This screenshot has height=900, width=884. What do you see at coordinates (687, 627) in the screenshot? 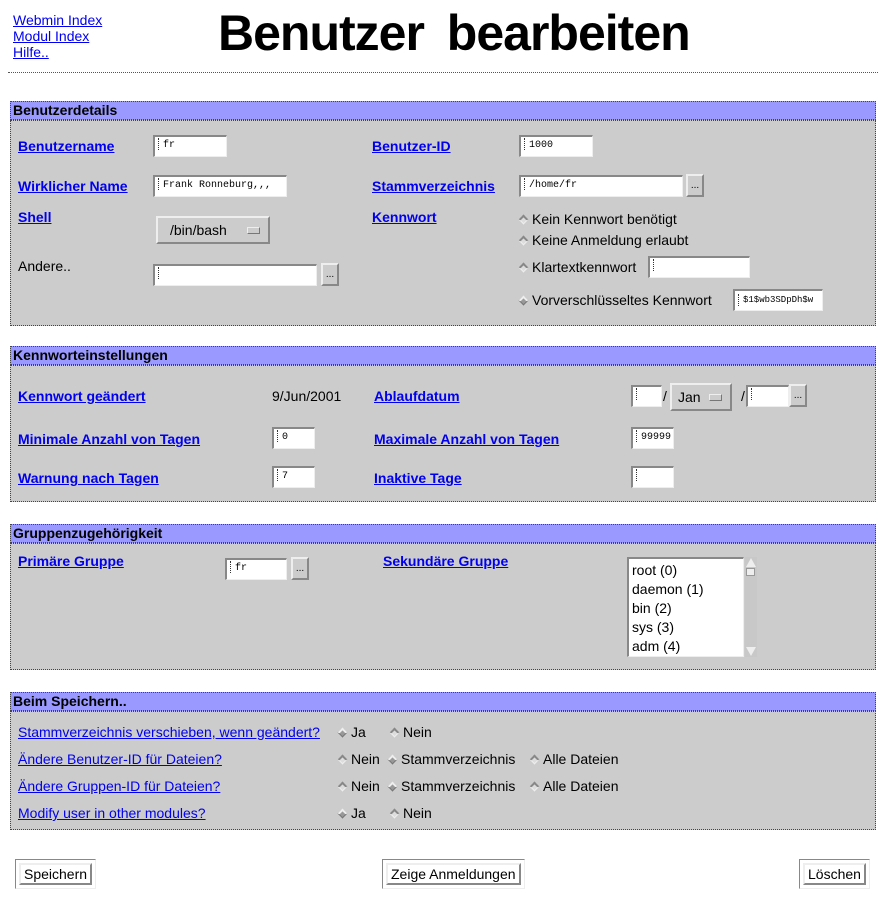
I see `list-item: sys (3)` at bounding box center [687, 627].